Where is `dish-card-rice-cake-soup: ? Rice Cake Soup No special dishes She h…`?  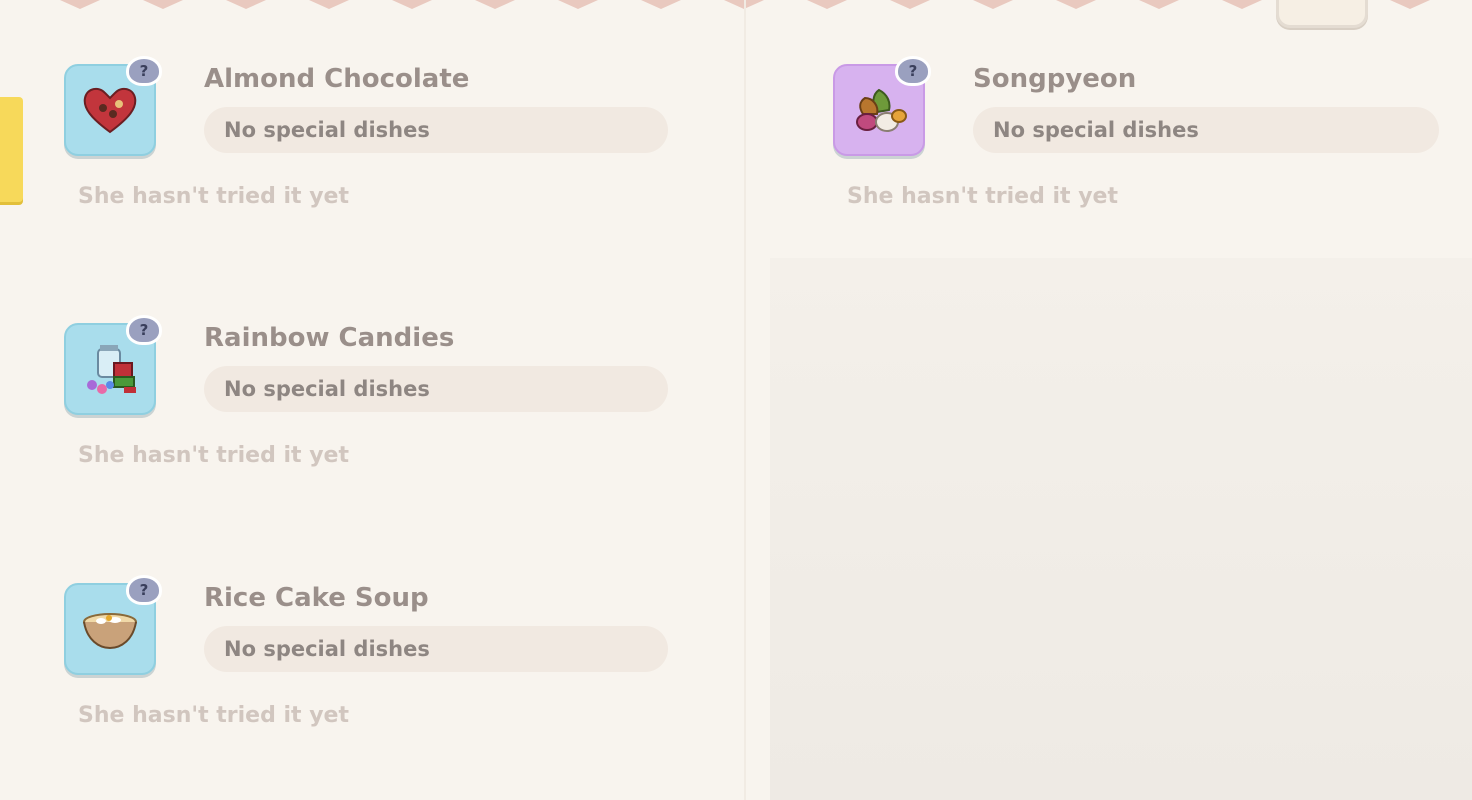
dish-card-rice-cake-soup: ? Rice Cake Soup No special dishes She h… is located at coordinates (384, 679).